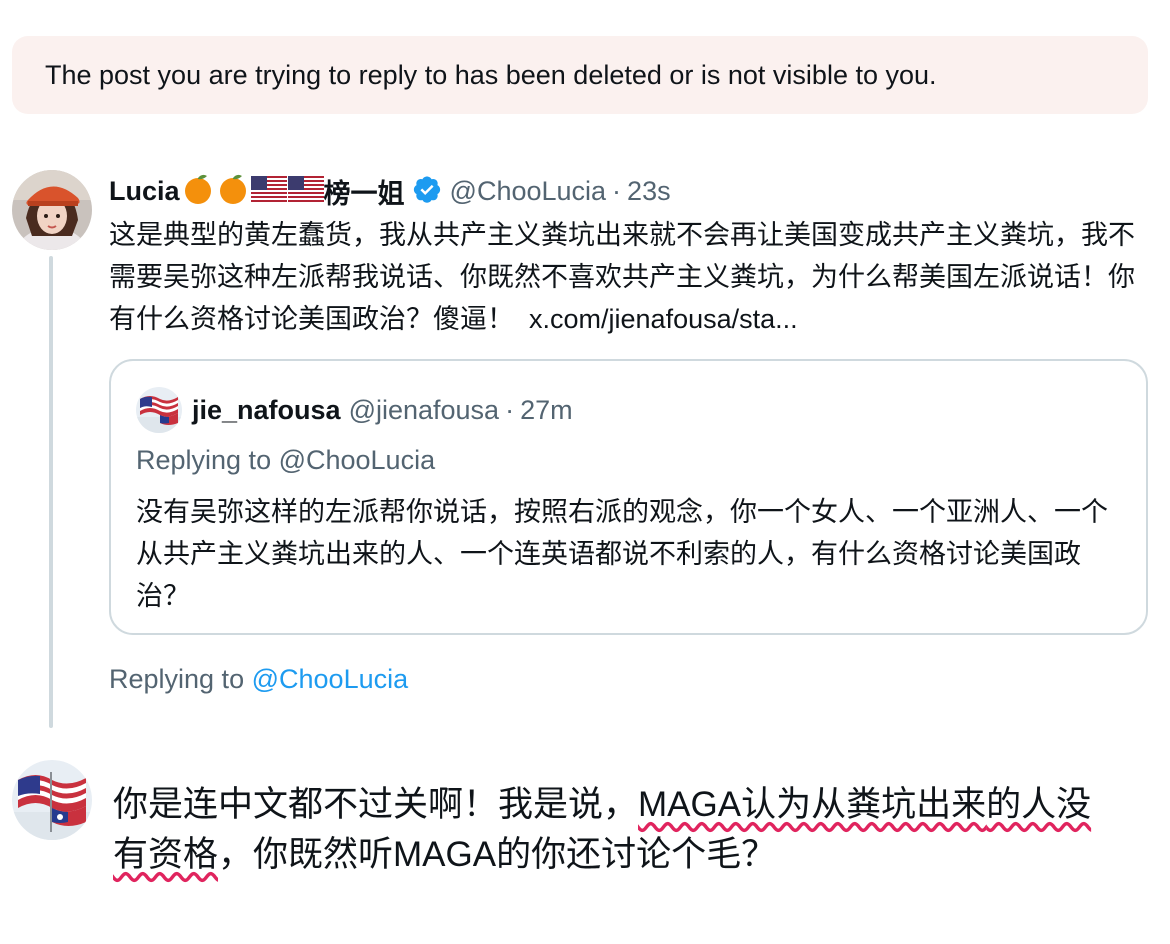 This screenshot has width=1170, height=944. Describe the element at coordinates (364, 191) in the screenshot. I see `display-name-suffix: 榜一姐` at that location.